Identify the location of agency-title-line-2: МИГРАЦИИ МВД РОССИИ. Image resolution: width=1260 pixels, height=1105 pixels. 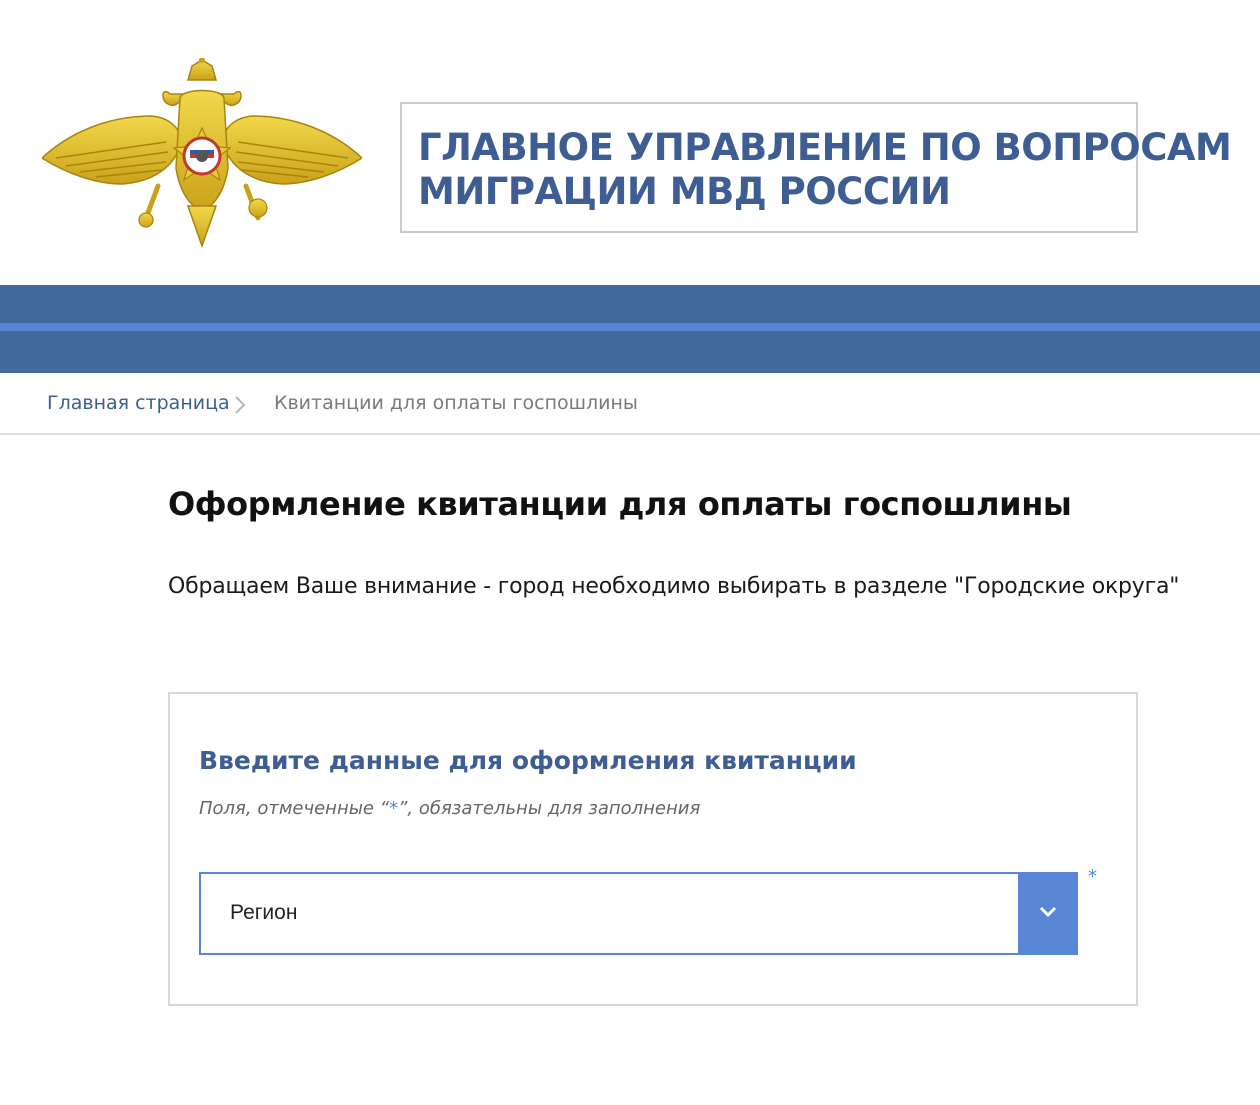
(684, 191).